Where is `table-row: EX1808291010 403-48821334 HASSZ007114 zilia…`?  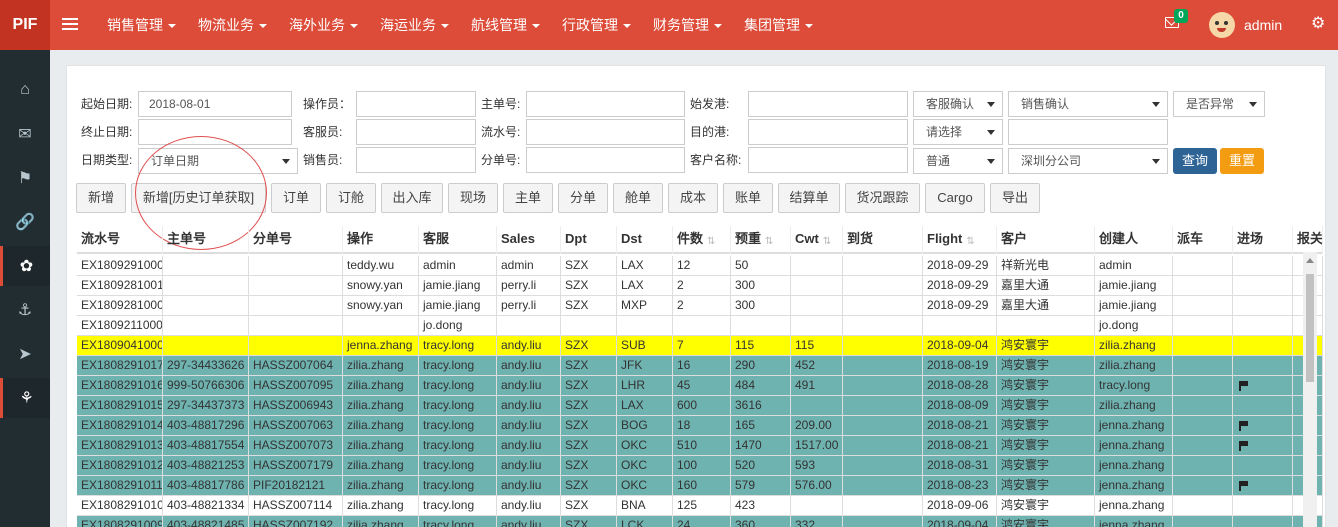
table-row: EX1808291010 403-48821334 HASSZ007114 zilia… is located at coordinates (700, 506).